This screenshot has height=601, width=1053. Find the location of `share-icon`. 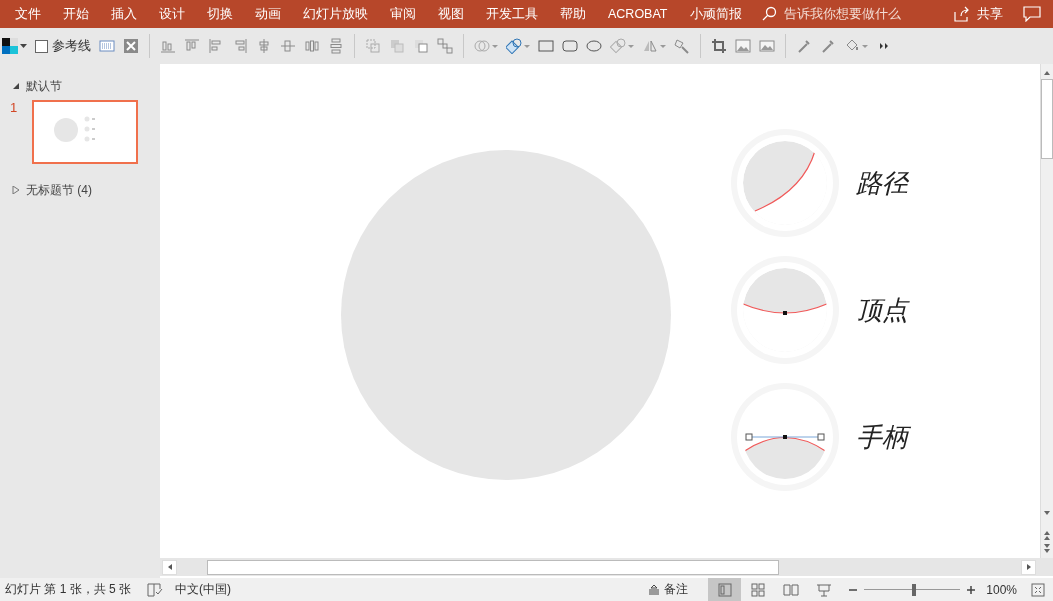

share-icon is located at coordinates (962, 14).